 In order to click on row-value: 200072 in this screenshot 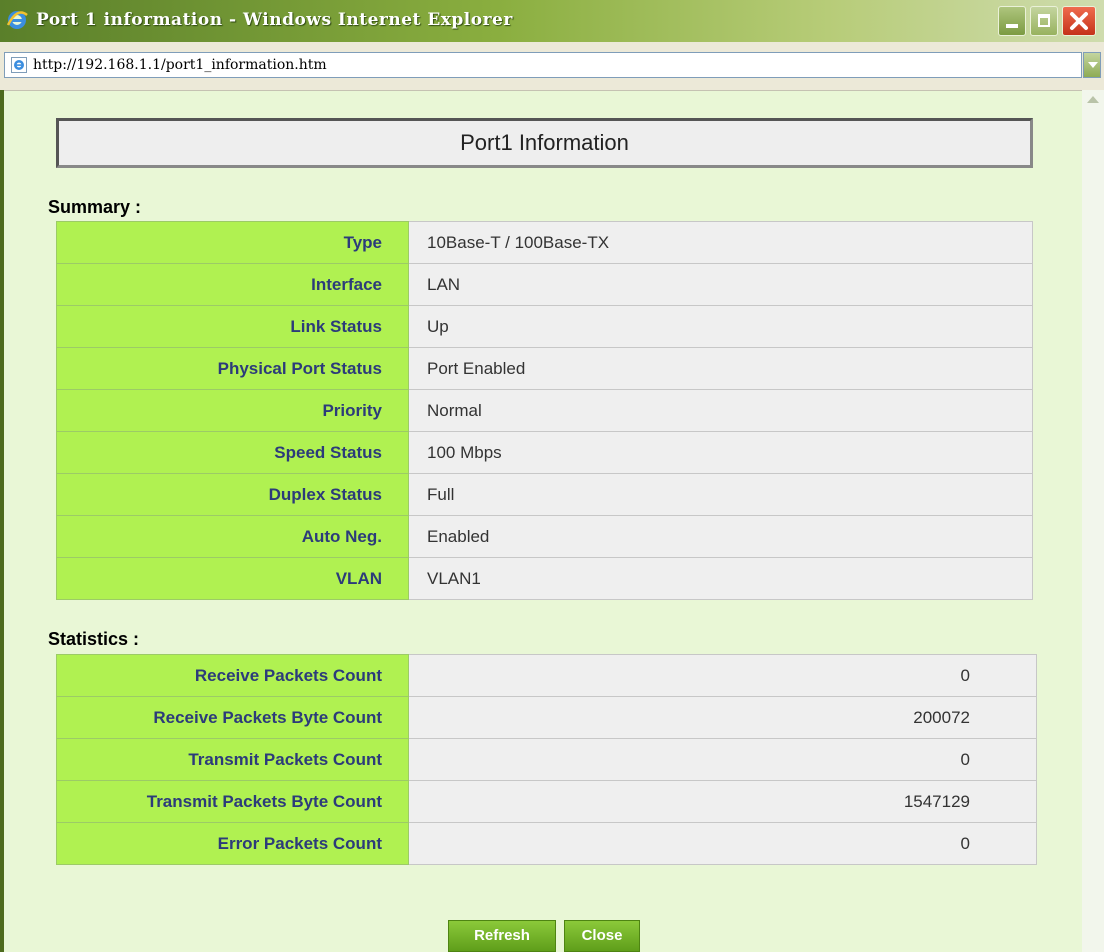, I will do `click(722, 717)`.